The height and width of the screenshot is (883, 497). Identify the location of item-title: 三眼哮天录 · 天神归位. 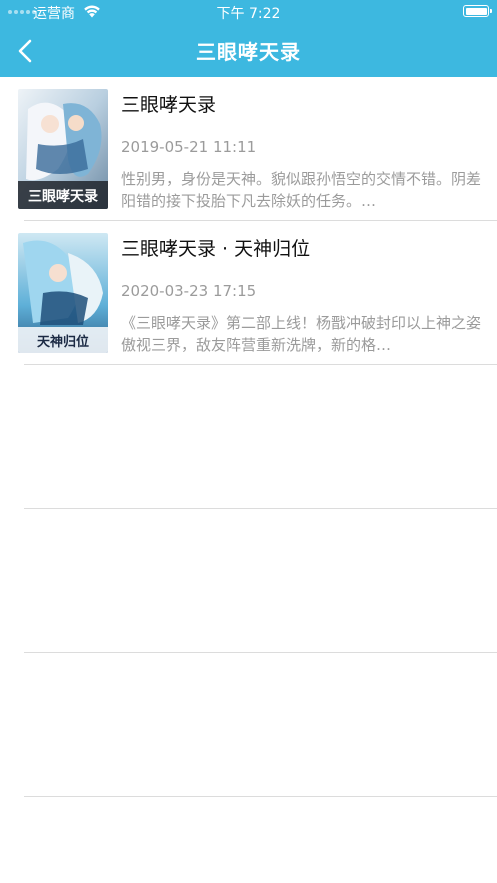
(216, 249).